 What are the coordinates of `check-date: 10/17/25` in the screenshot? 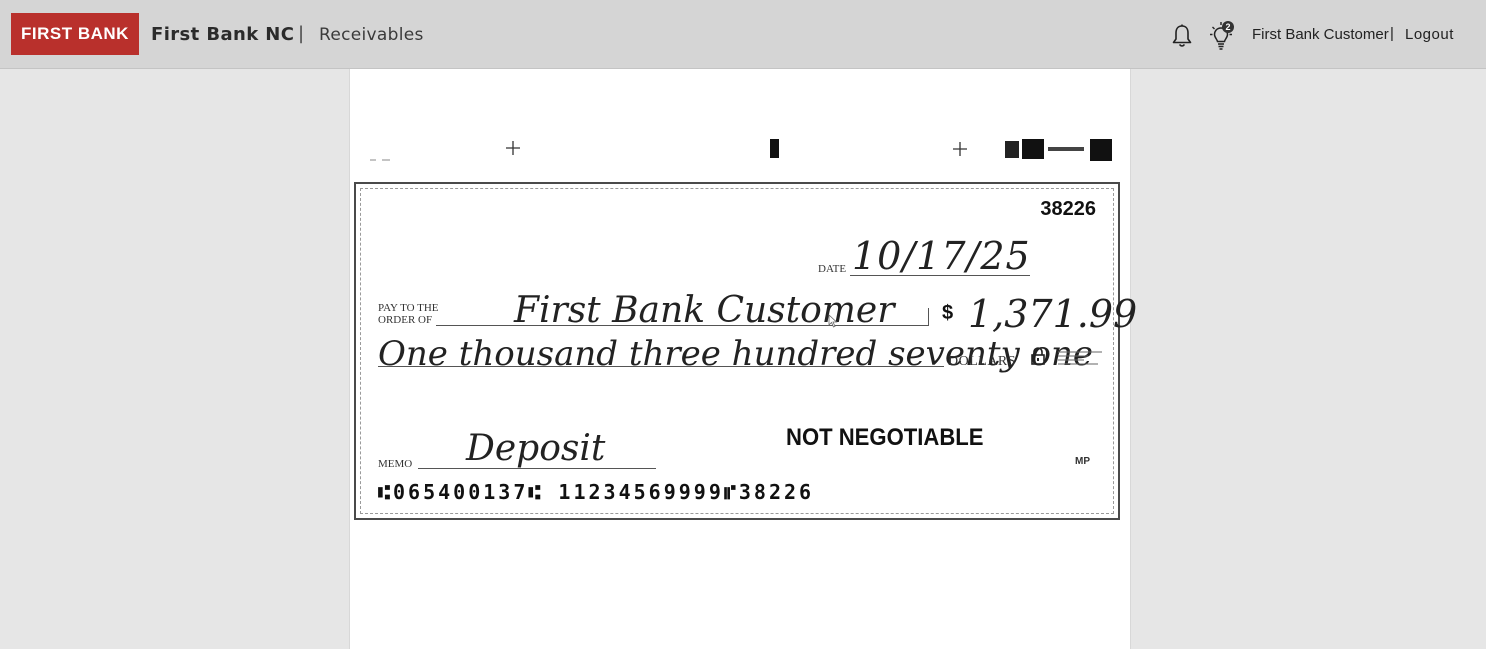 It's located at (941, 256).